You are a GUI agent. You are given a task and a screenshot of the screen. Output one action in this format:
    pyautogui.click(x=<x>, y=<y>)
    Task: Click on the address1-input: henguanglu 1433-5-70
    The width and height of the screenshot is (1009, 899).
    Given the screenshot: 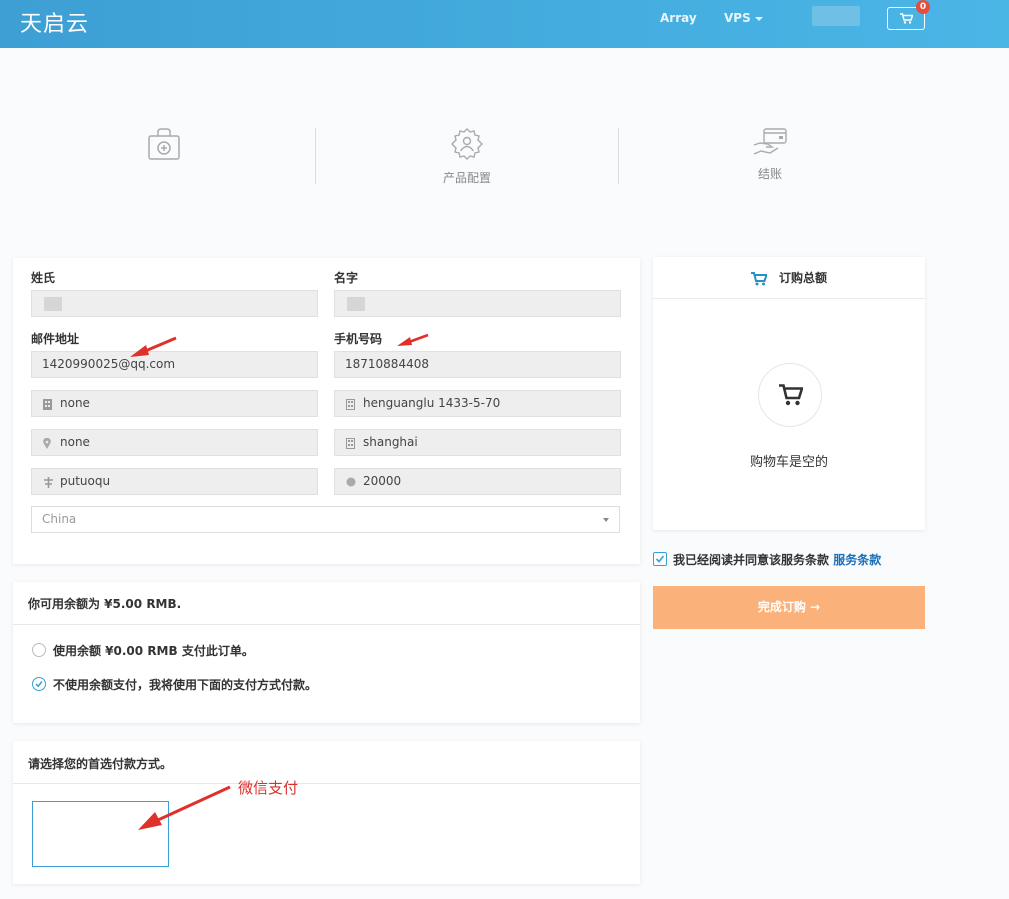 What is the action you would take?
    pyautogui.click(x=477, y=403)
    